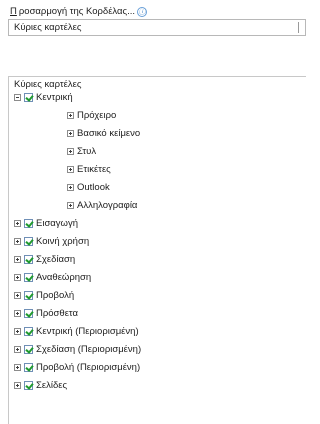  Describe the element at coordinates (13, 11) in the screenshot. I see `accelerator-letter: Π` at that location.